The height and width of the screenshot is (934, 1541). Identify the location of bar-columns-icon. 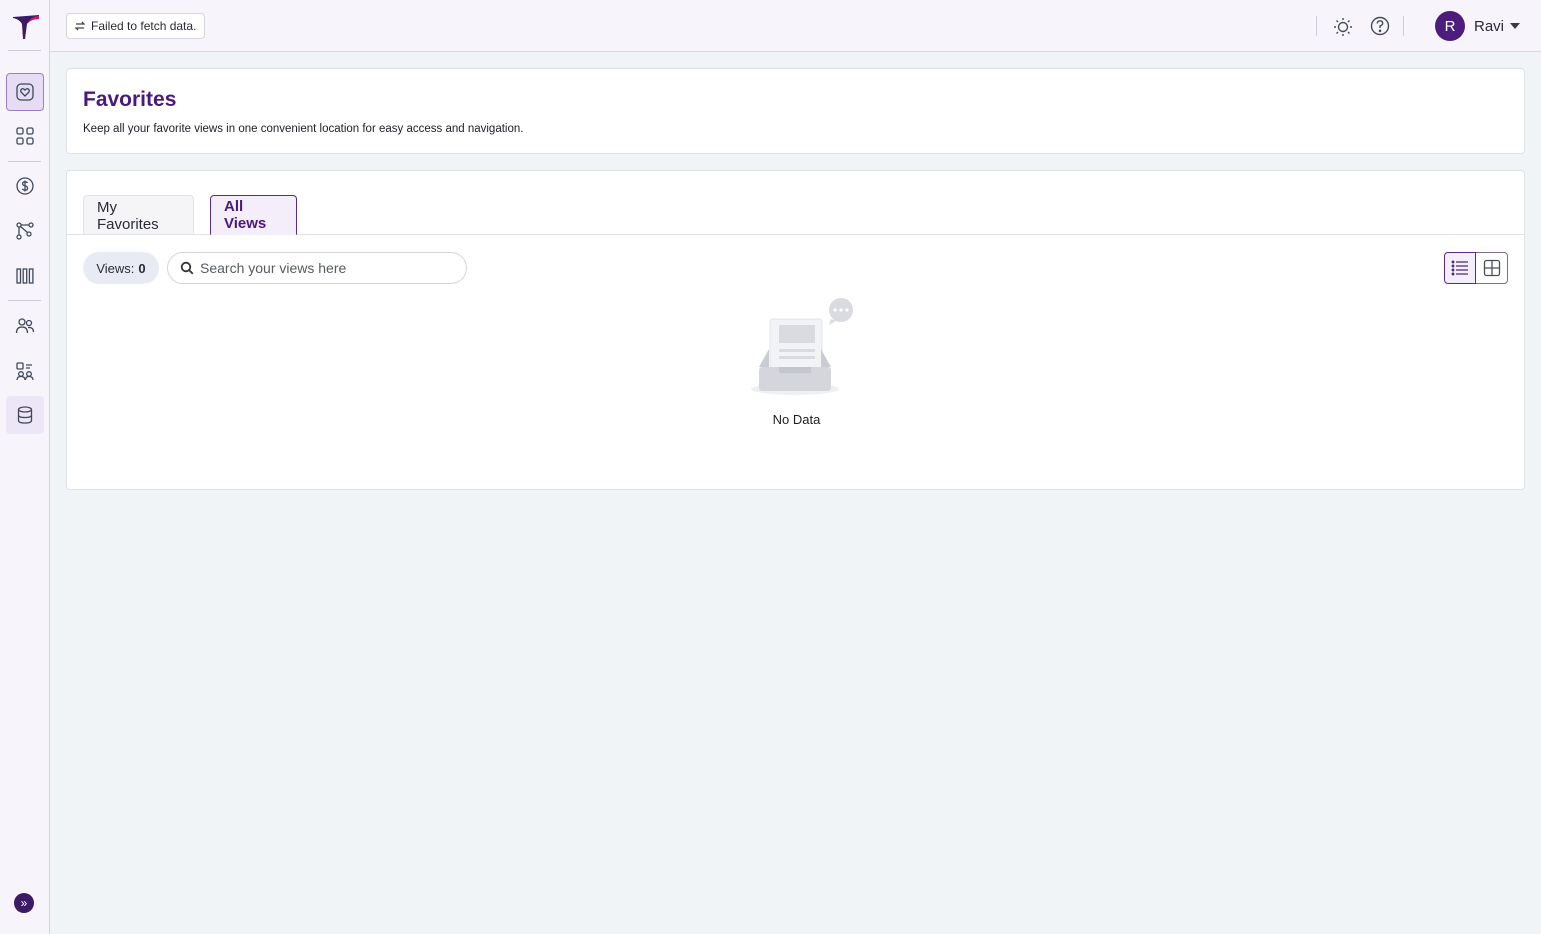
(25, 276).